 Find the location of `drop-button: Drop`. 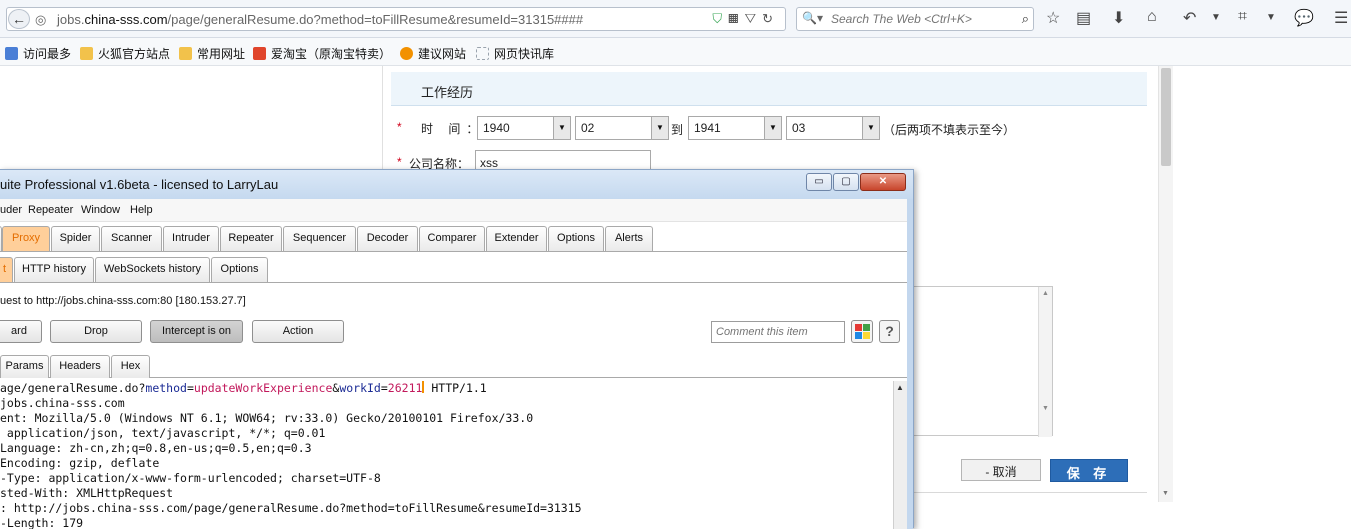

drop-button: Drop is located at coordinates (96, 331).